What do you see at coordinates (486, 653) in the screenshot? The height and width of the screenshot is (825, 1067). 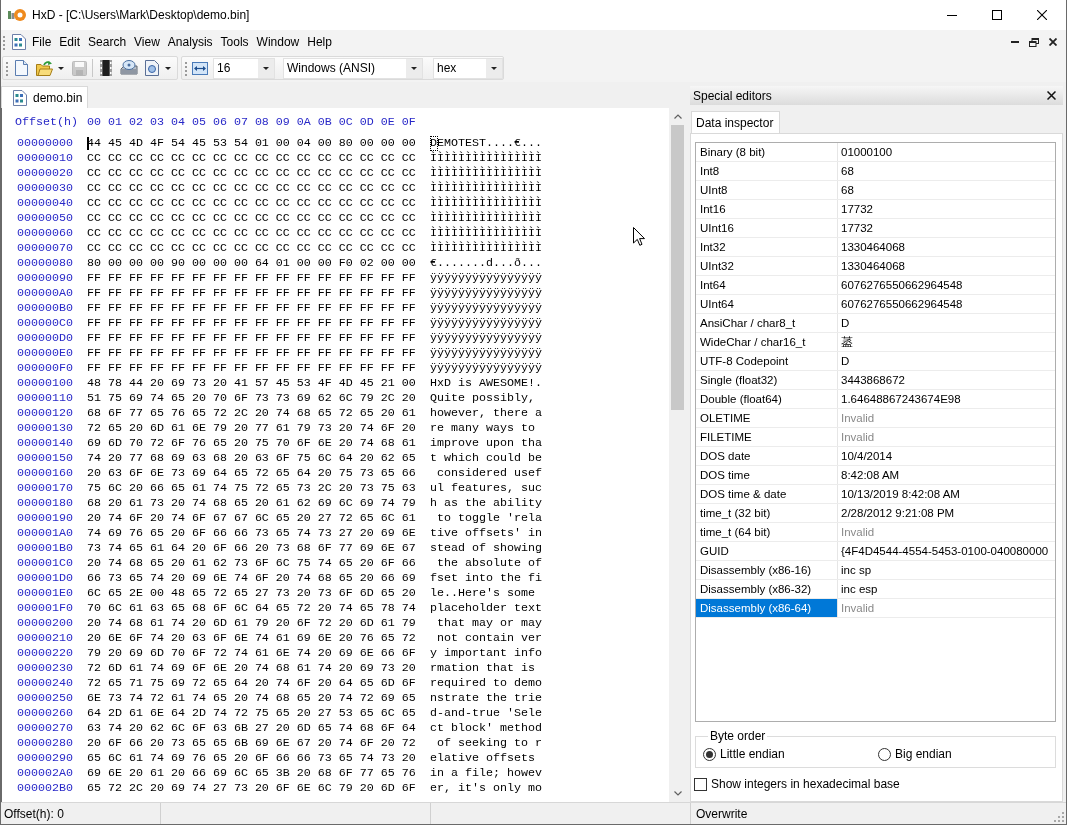 I see `ascii-text: y important info` at bounding box center [486, 653].